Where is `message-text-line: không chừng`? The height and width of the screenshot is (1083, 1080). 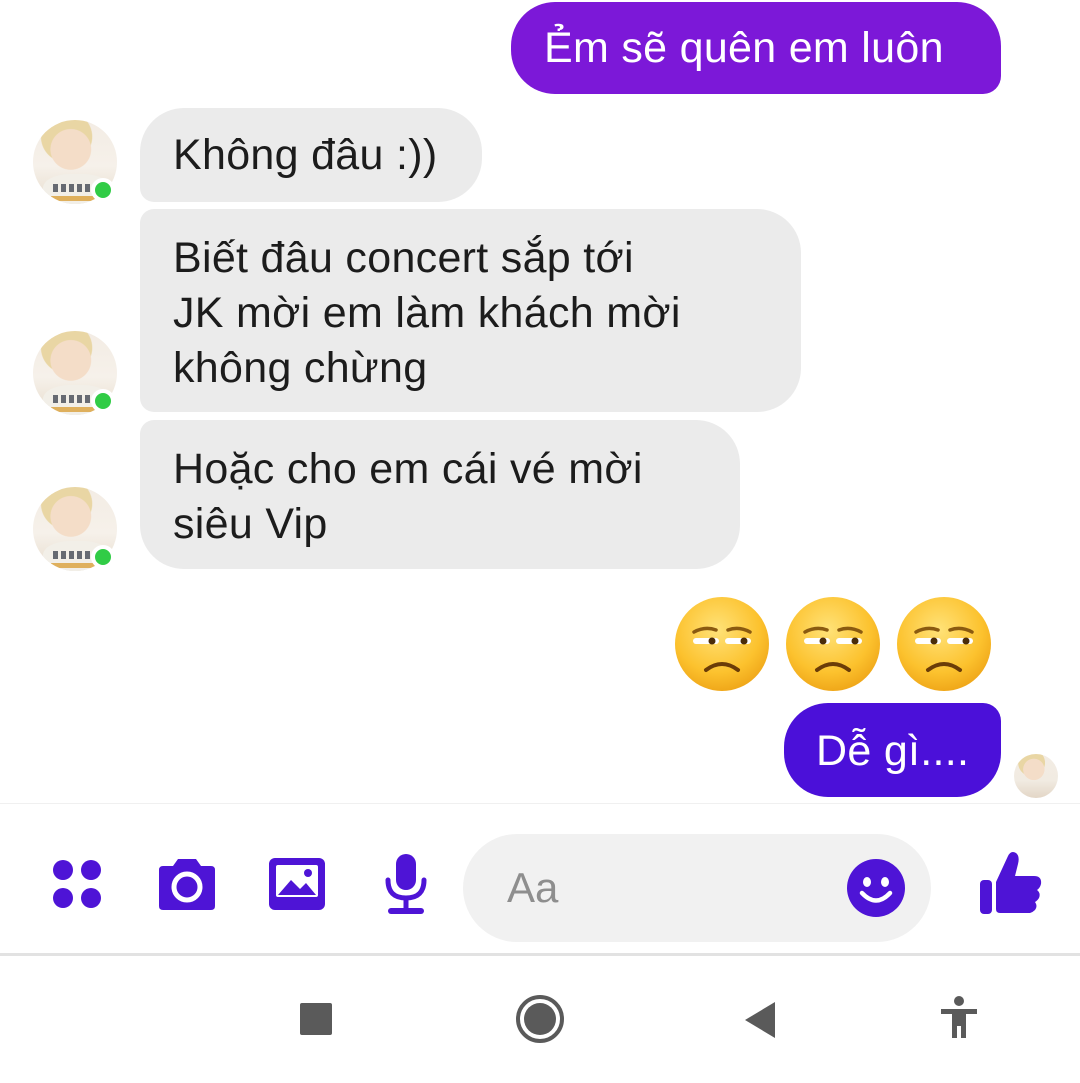
message-text-line: không chừng is located at coordinates (300, 368).